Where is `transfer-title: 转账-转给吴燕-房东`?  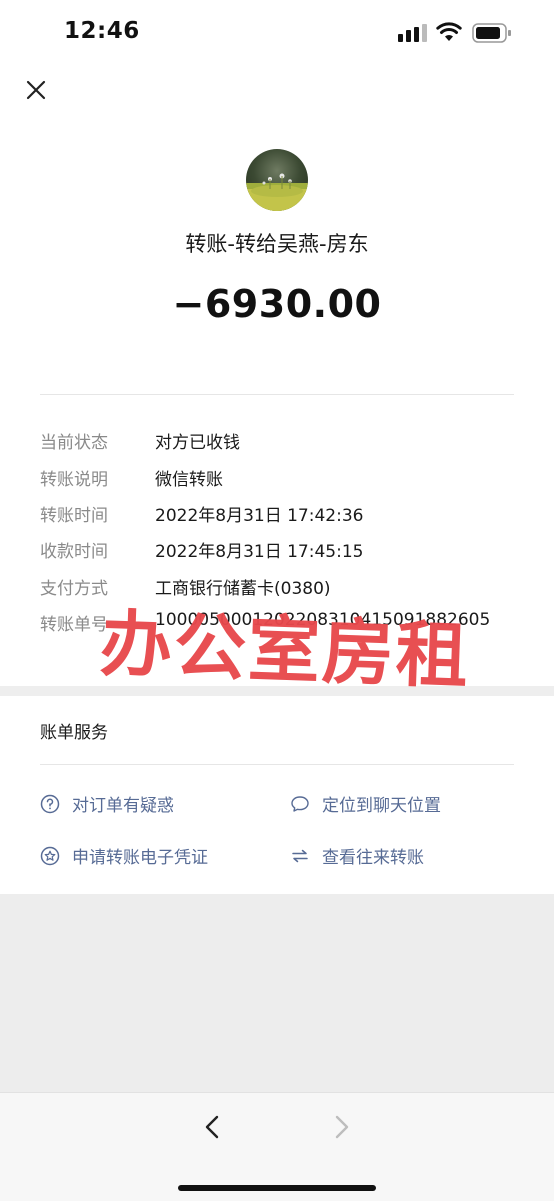
transfer-title: 转账-转给吴燕-房东 is located at coordinates (277, 244).